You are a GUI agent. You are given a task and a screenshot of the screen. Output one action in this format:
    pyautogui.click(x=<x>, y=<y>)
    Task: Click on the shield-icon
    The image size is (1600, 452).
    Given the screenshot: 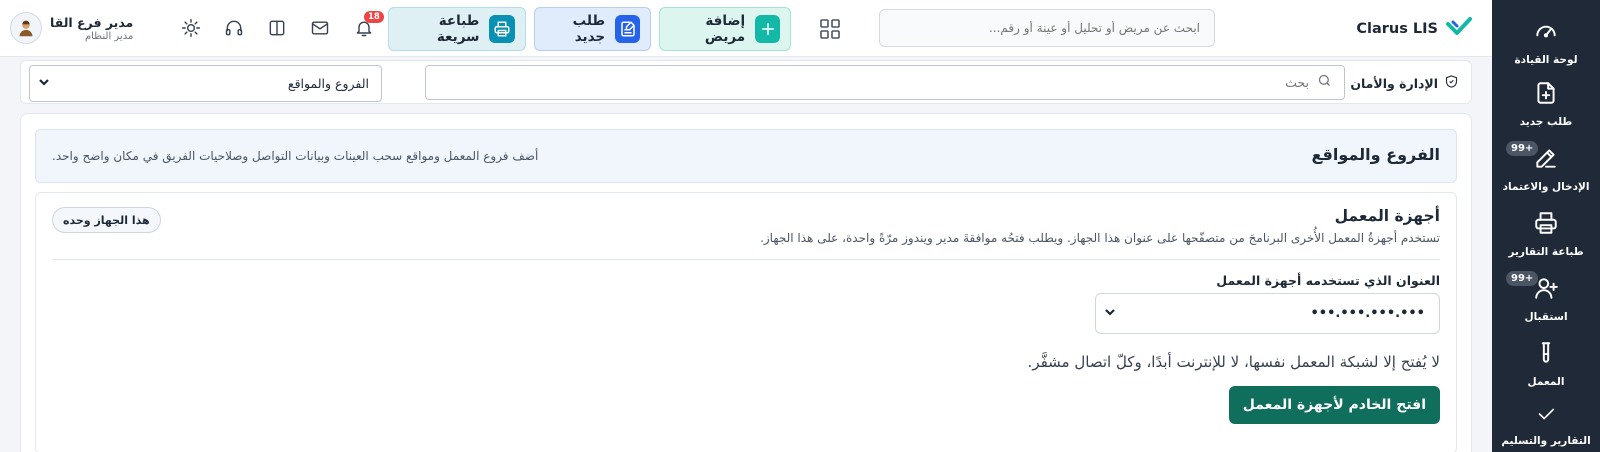 What is the action you would take?
    pyautogui.click(x=1451, y=83)
    